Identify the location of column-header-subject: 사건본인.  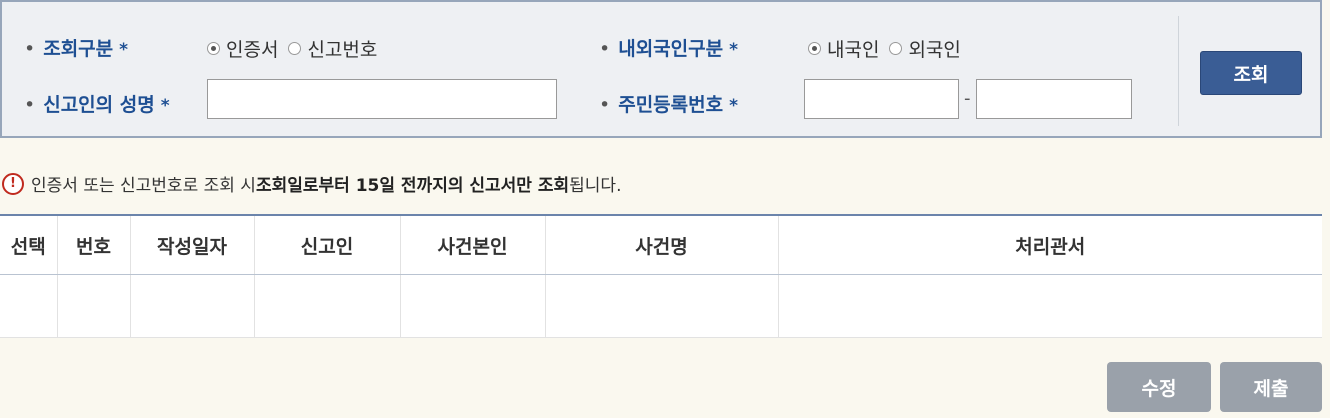
(472, 244).